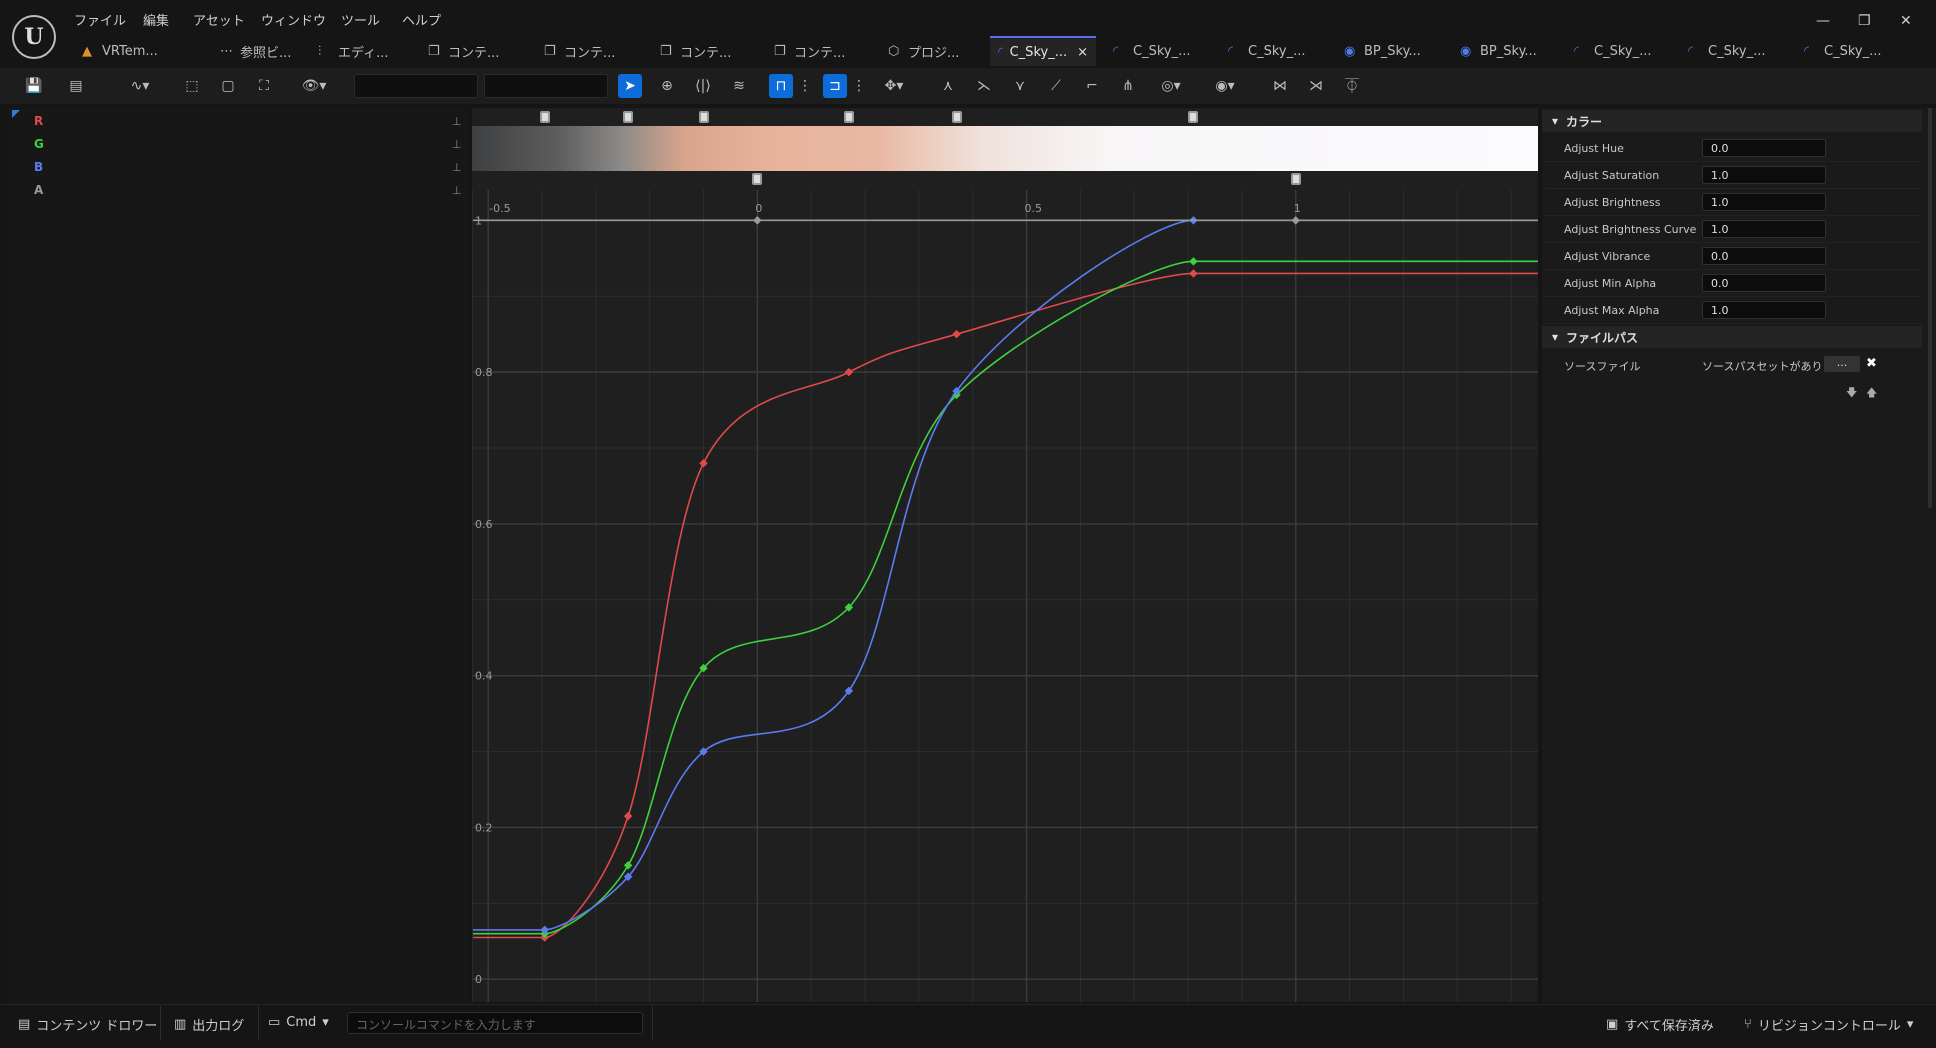 The height and width of the screenshot is (1048, 1936). I want to click on pre-infinity-dropdown: ◎▾, so click(1171, 86).